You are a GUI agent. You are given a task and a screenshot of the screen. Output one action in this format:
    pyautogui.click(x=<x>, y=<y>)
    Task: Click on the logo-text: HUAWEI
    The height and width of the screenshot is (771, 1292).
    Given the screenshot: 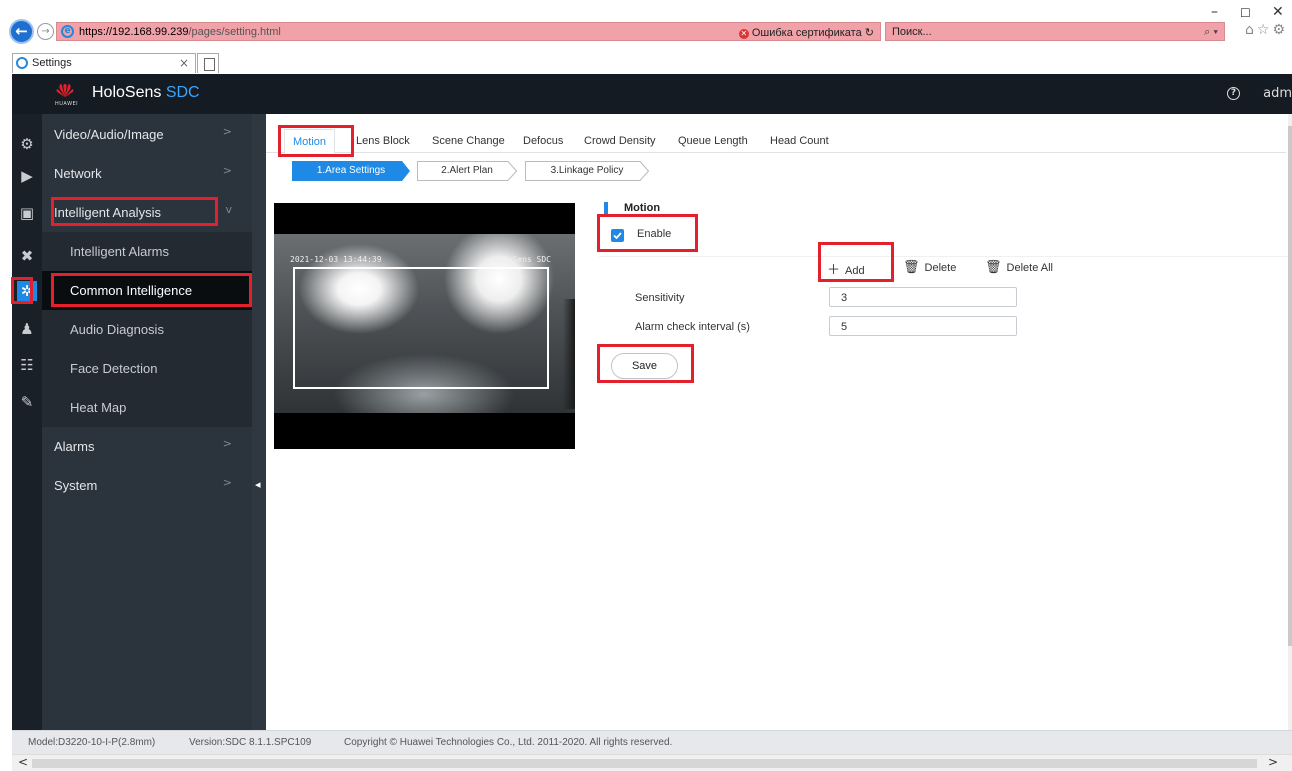 What is the action you would take?
    pyautogui.click(x=67, y=104)
    